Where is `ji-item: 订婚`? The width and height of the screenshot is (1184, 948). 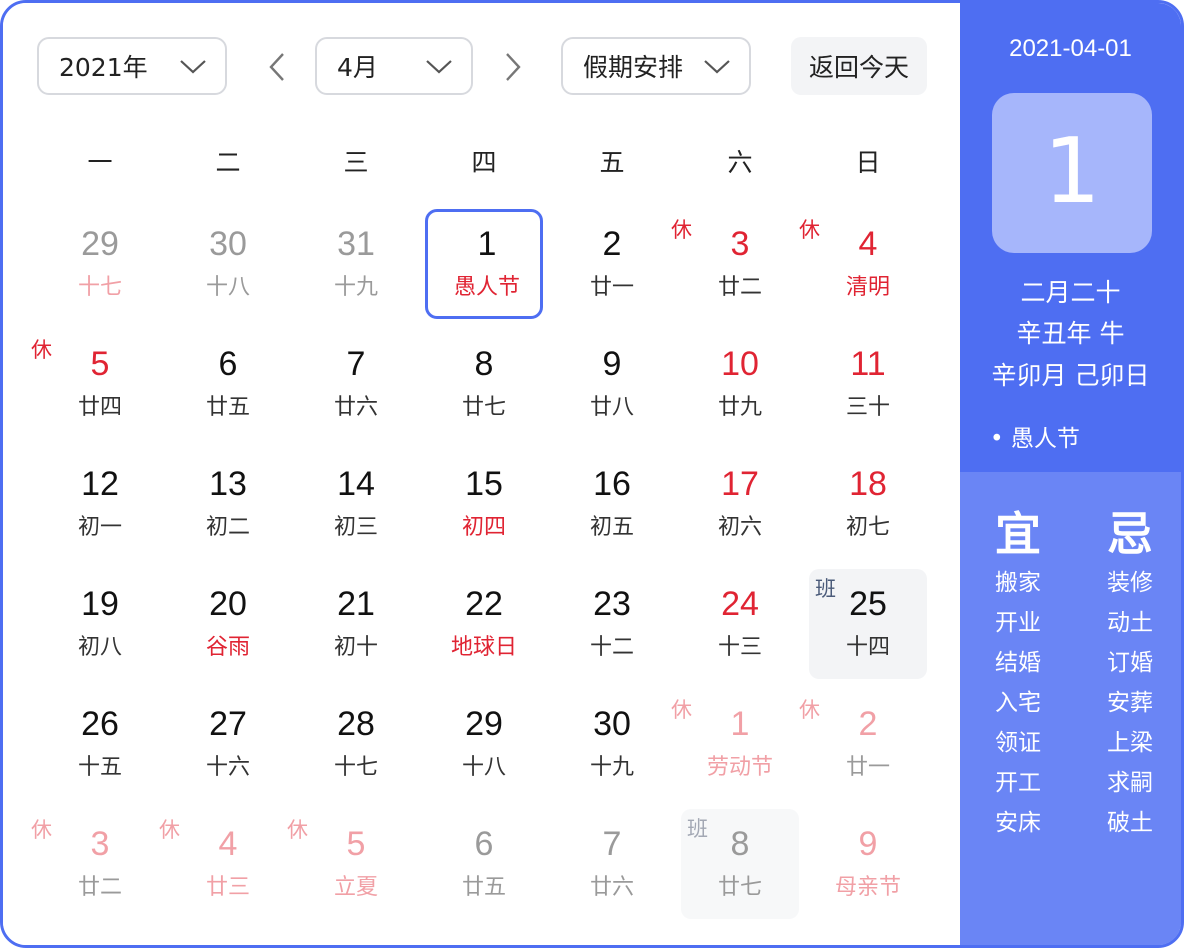
ji-item: 订婚 is located at coordinates (1130, 663).